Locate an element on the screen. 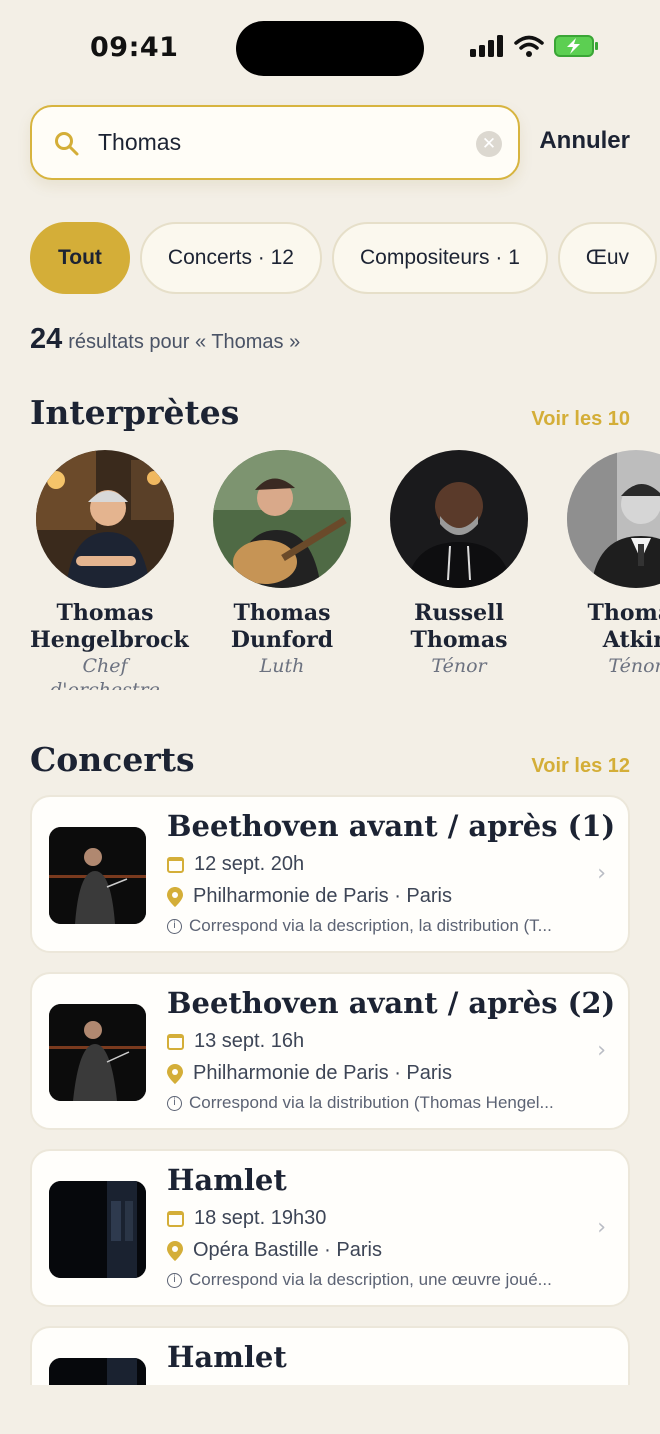 This screenshot has height=1434, width=660. concert-date-line: 18 sept. 19h30 is located at coordinates (246, 1218).